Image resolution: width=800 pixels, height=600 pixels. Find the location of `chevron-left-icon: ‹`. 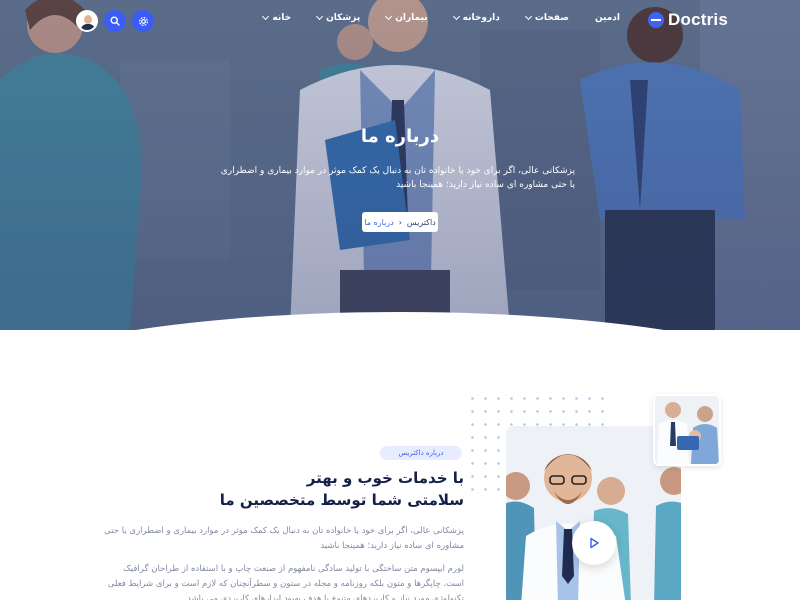

chevron-left-icon: ‹ is located at coordinates (400, 222).